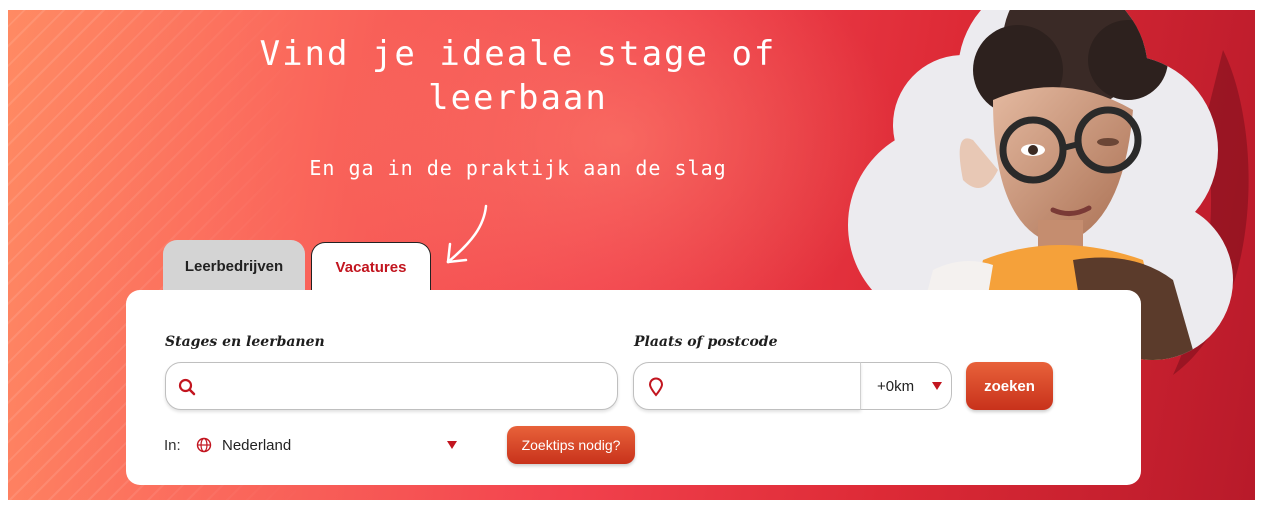 This screenshot has width=1263, height=518. What do you see at coordinates (1009, 386) in the screenshot?
I see `search-button: zoeken` at bounding box center [1009, 386].